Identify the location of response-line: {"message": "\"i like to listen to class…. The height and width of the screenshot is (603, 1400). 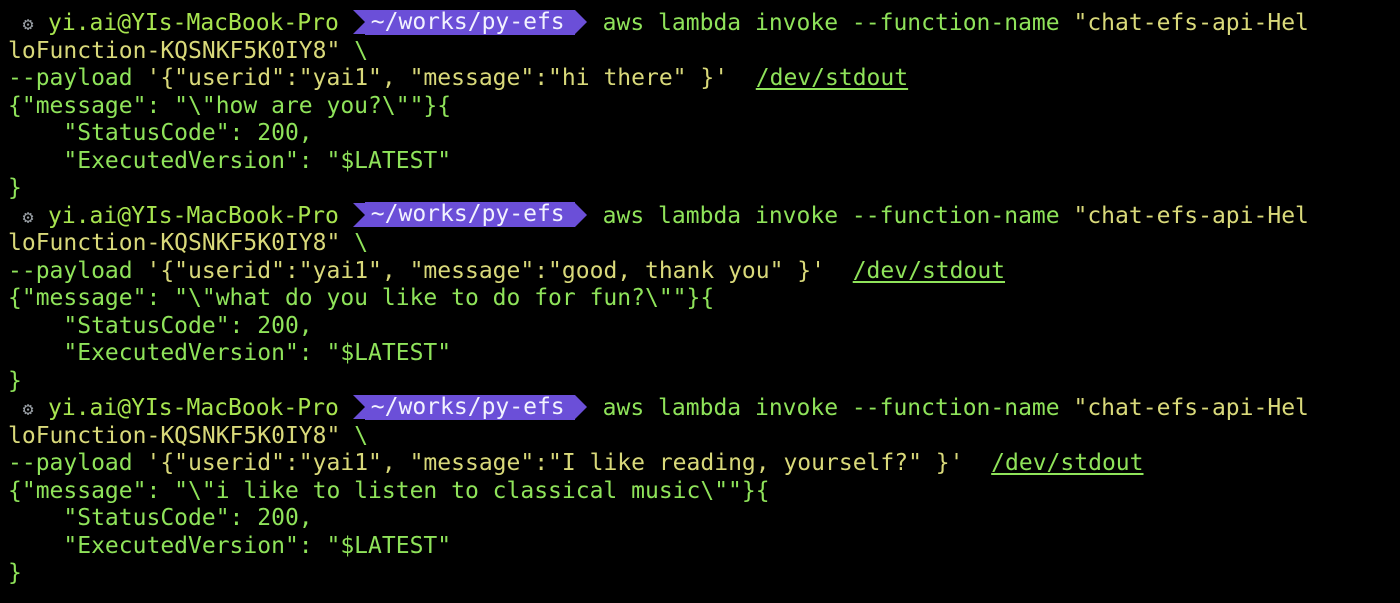
(389, 490).